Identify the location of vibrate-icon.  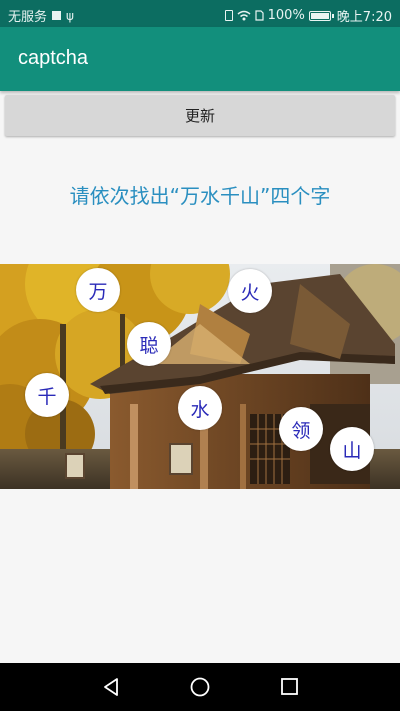
(228, 15).